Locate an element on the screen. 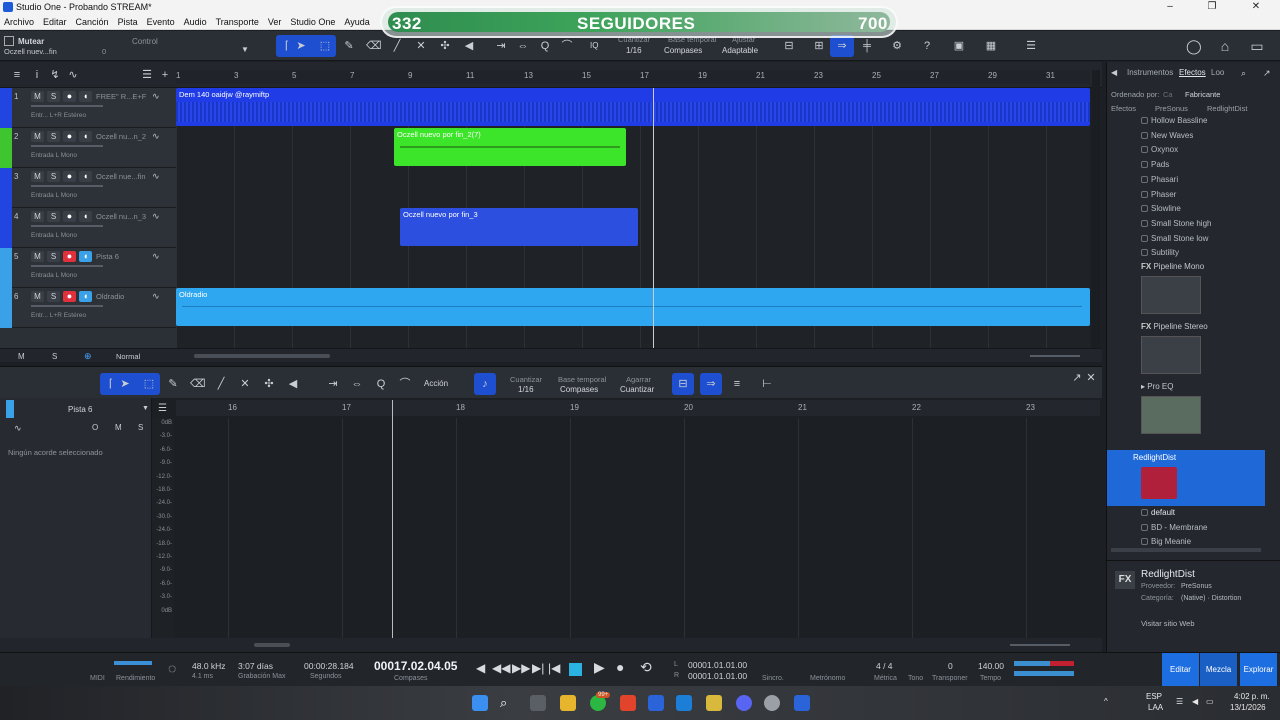  network-icon: ☰ is located at coordinates (1179, 701).